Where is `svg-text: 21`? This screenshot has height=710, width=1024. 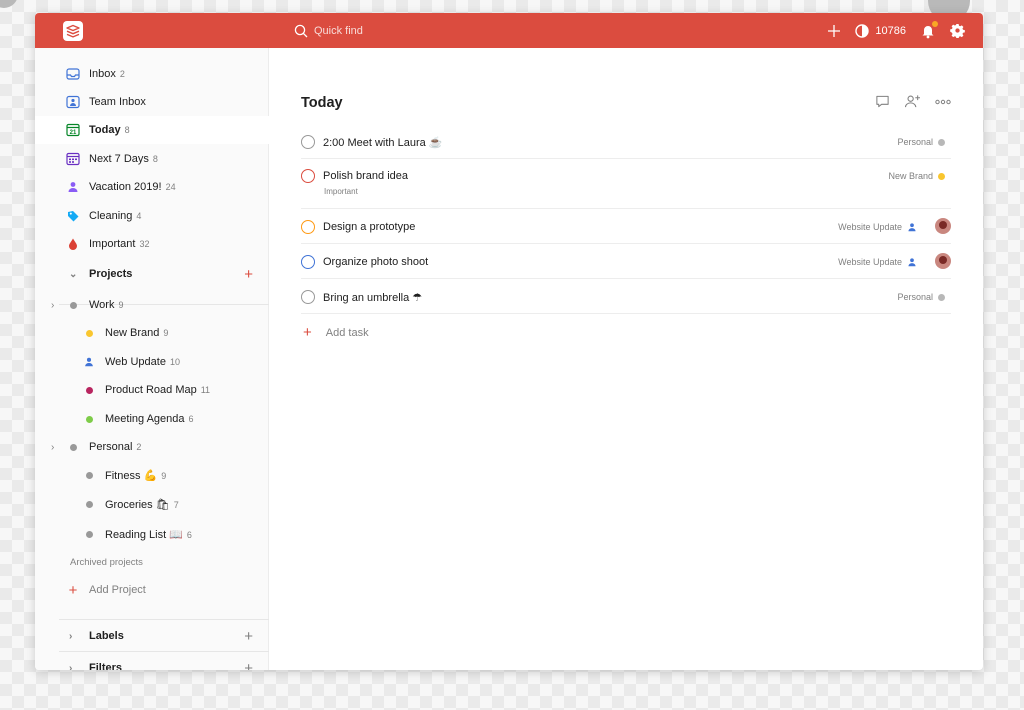 svg-text: 21 is located at coordinates (73, 133).